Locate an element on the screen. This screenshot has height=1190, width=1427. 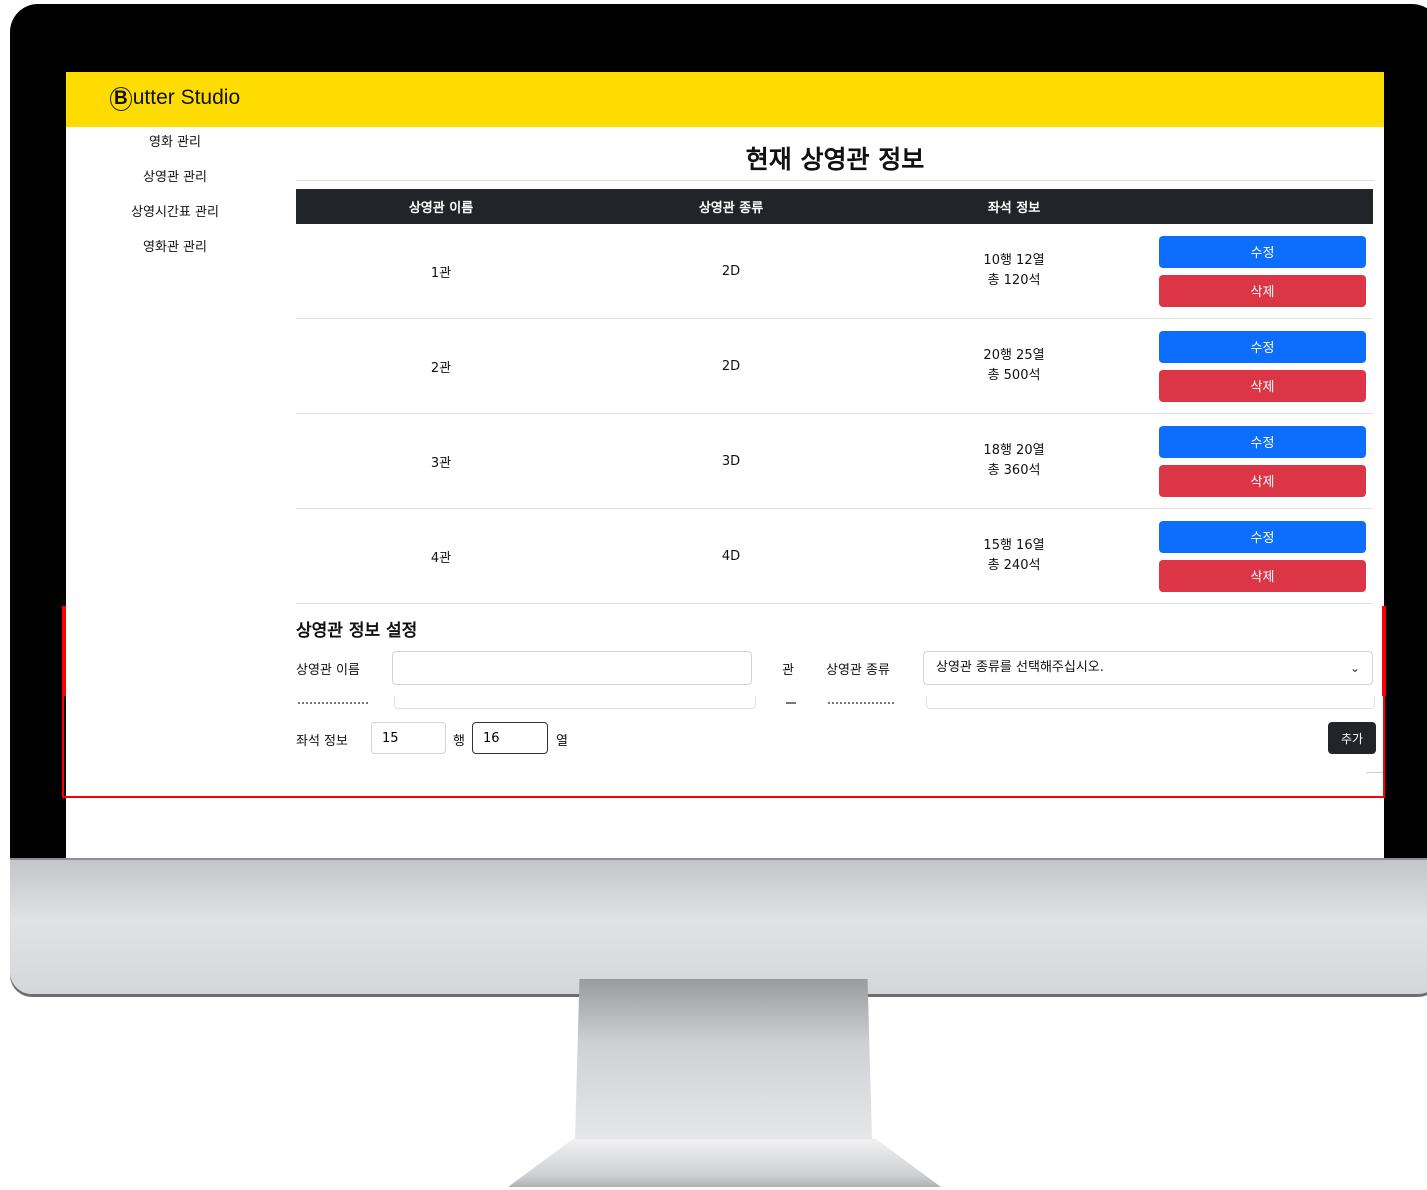
col-header-seats: 좌석 정보 is located at coordinates (1014, 206).